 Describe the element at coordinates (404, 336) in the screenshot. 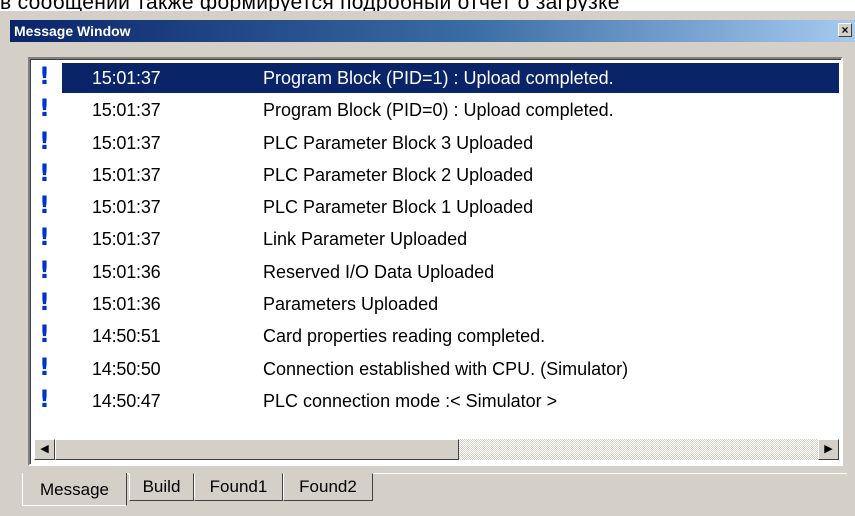

I see `message-text: Card properties reading completed.` at that location.